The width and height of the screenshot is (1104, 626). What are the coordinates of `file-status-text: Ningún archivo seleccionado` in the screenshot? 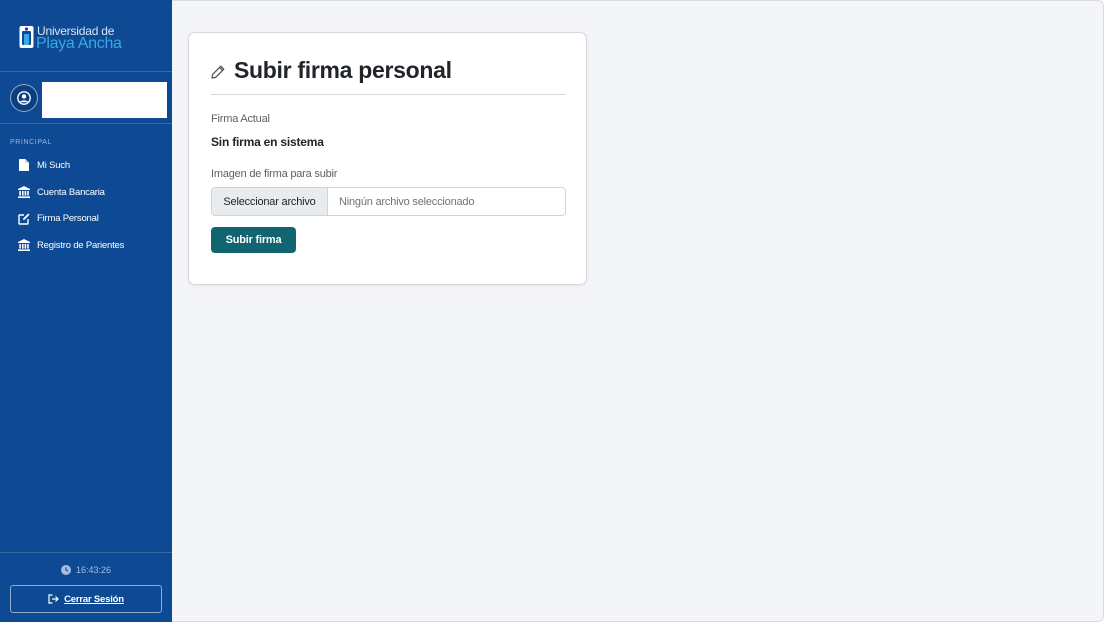 It's located at (407, 201).